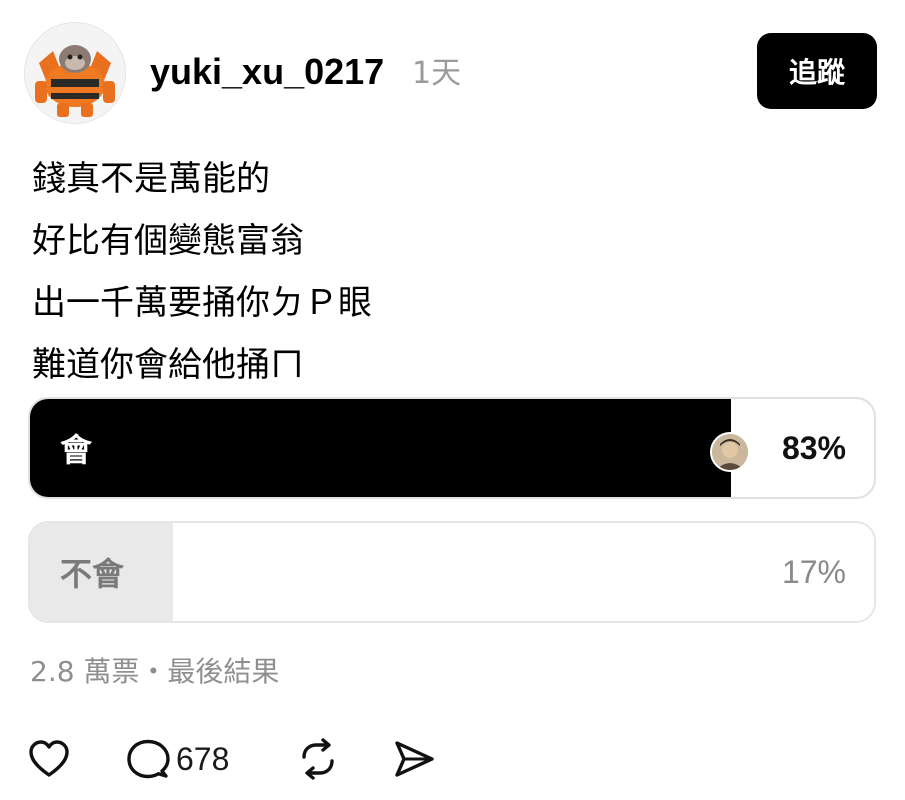  Describe the element at coordinates (203, 758) in the screenshot. I see `comment-count: 678` at that location.